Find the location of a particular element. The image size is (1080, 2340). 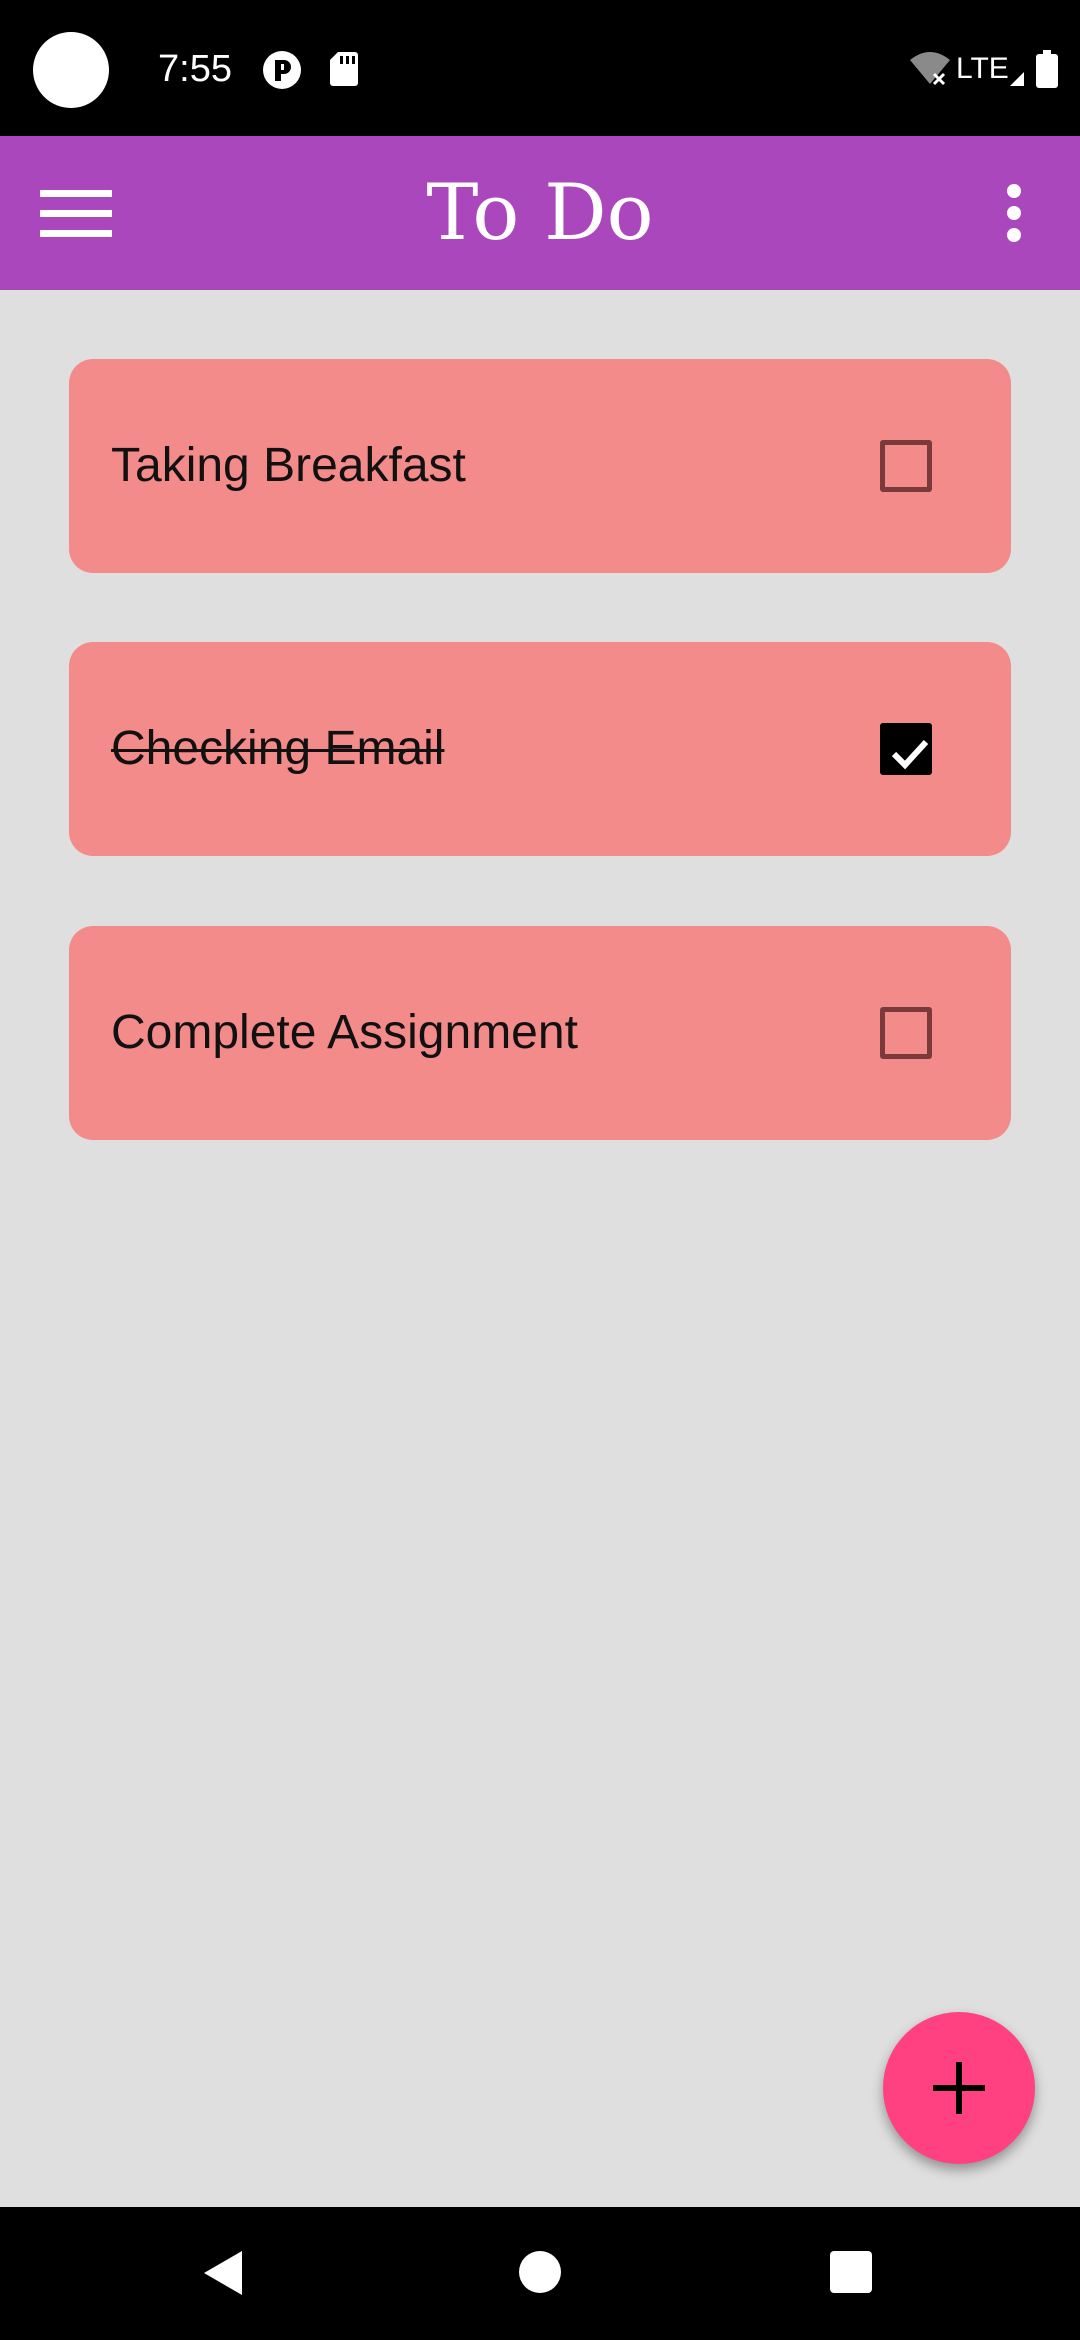

todo-item: Checking Email is located at coordinates (540, 749).